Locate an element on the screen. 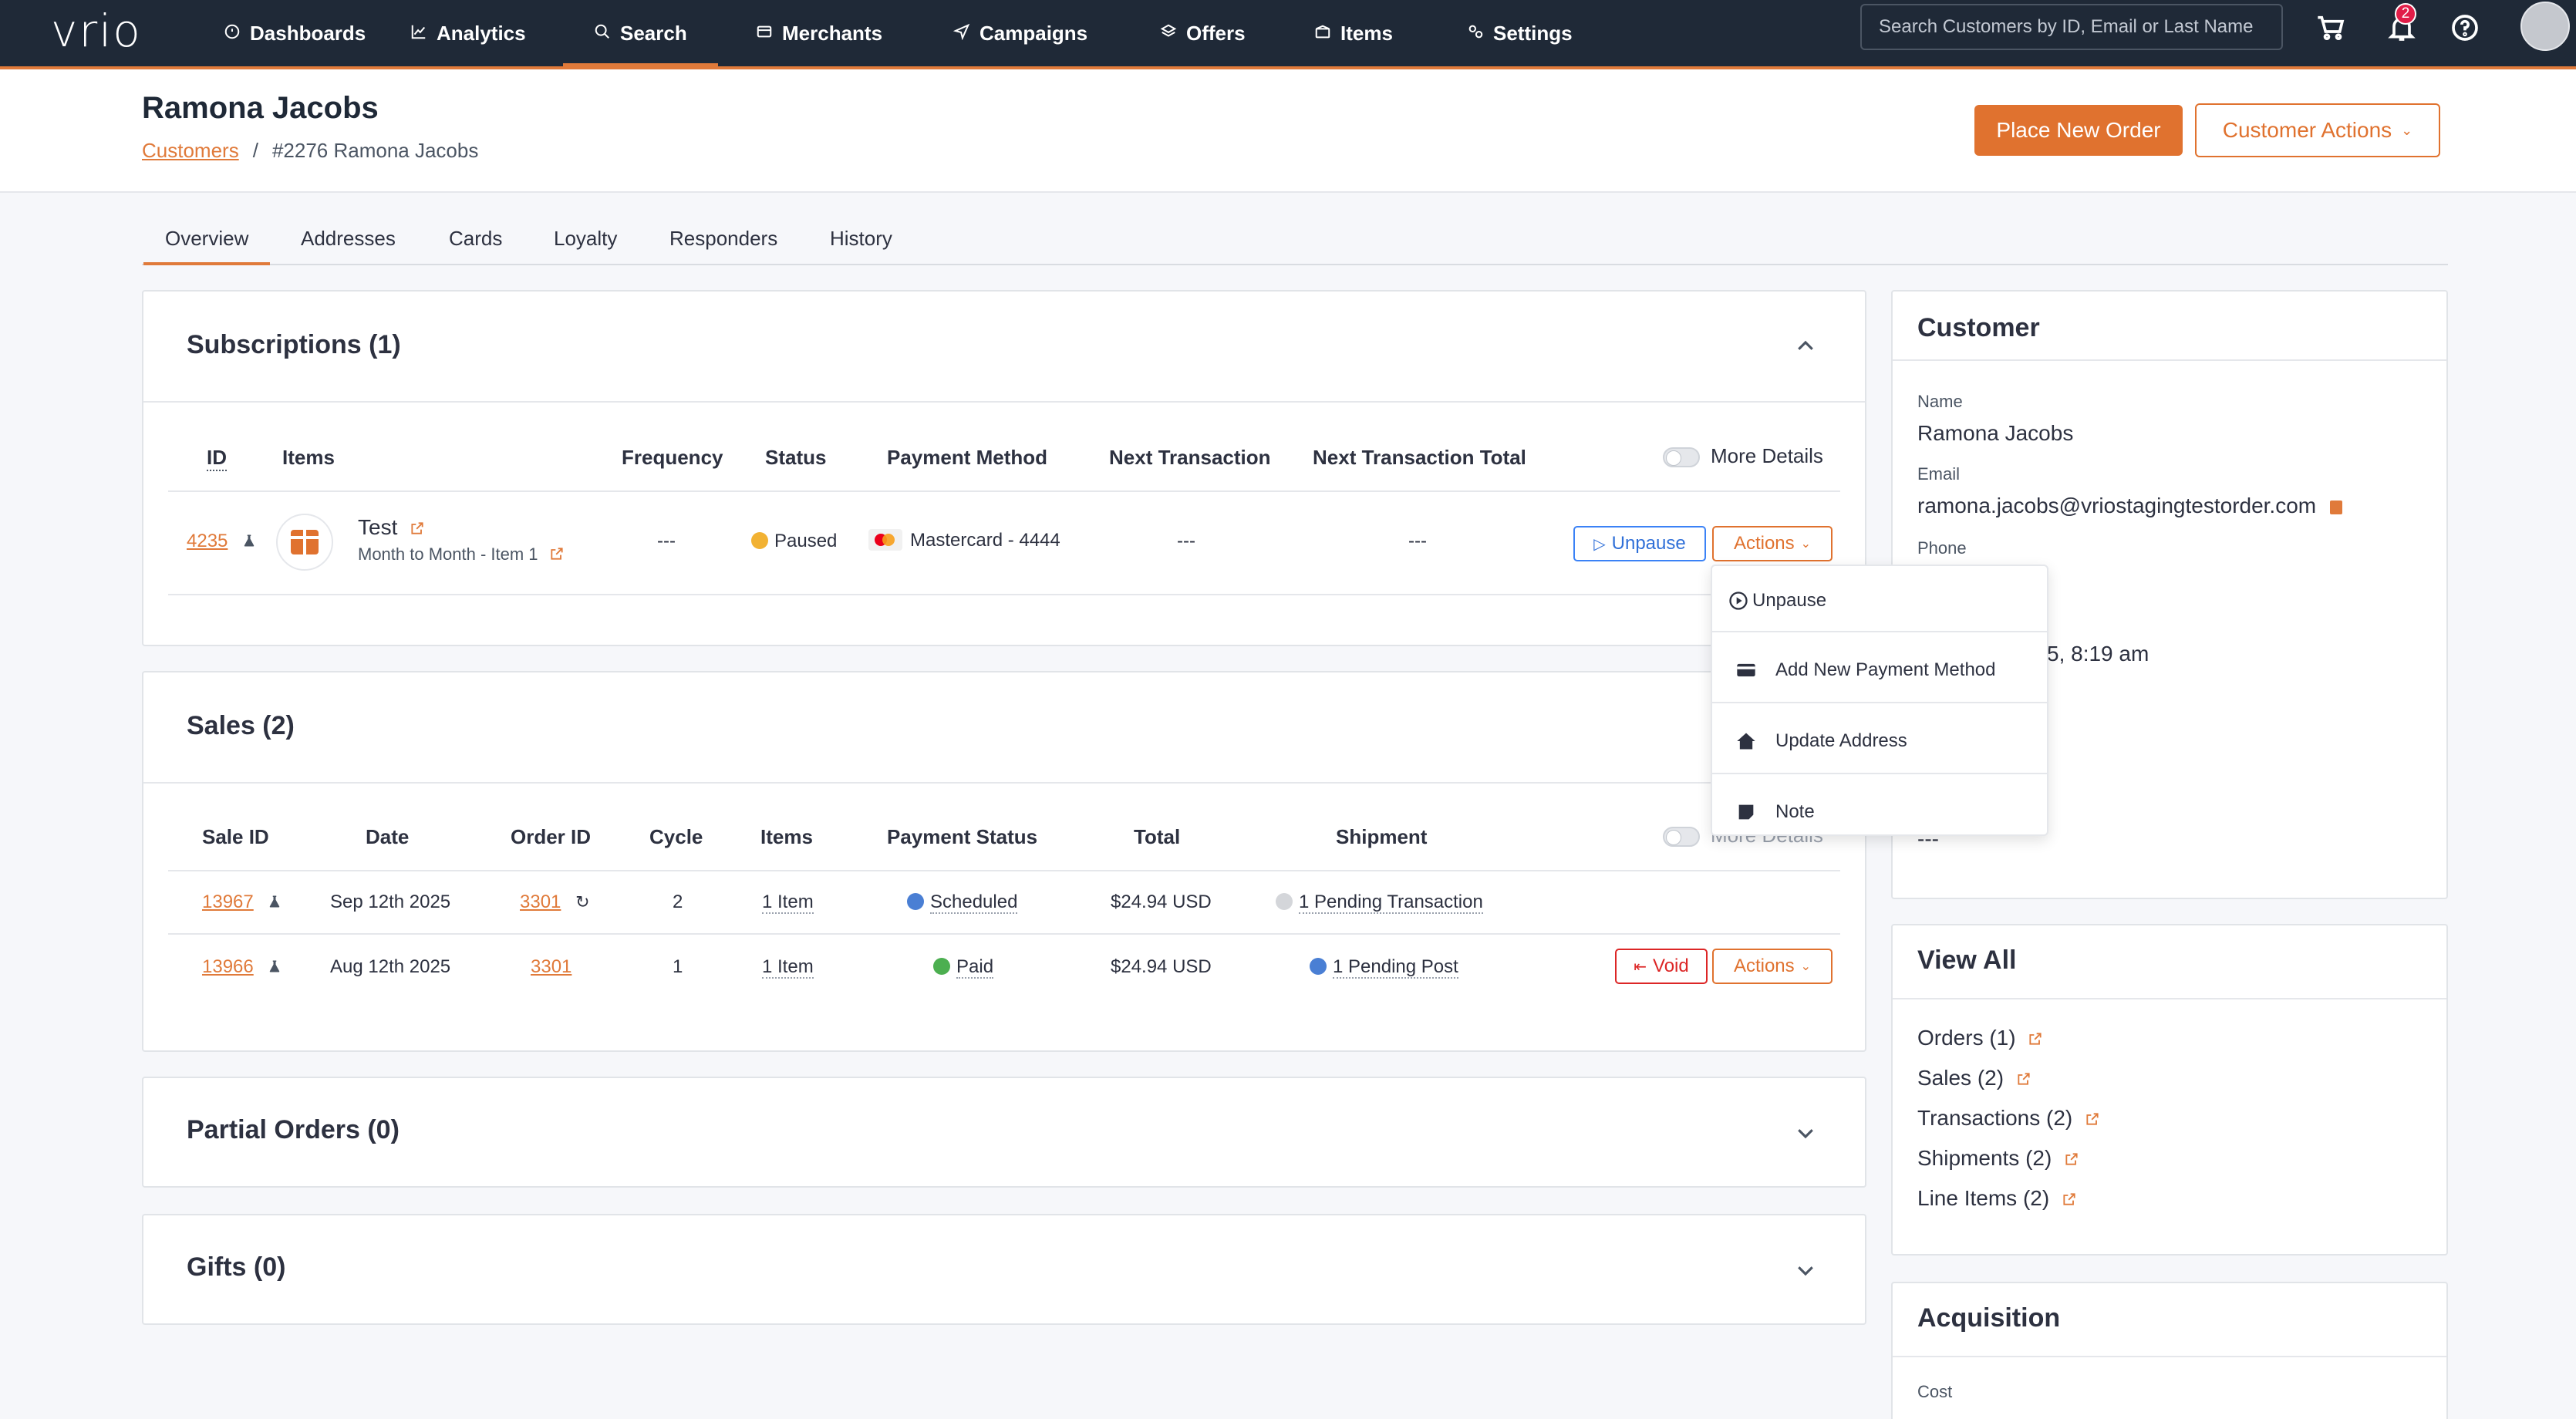 This screenshot has width=2576, height=1419. view-all-shipments-link: Shipments (2) is located at coordinates (1998, 1158).